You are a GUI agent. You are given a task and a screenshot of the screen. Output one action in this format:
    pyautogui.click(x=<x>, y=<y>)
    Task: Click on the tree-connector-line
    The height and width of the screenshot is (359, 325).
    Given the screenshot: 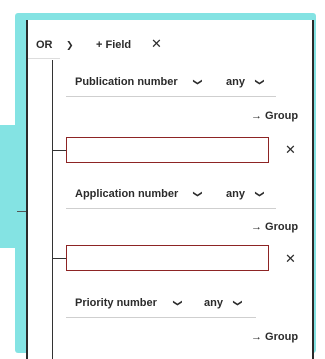 What is the action you would take?
    pyautogui.click(x=52, y=209)
    